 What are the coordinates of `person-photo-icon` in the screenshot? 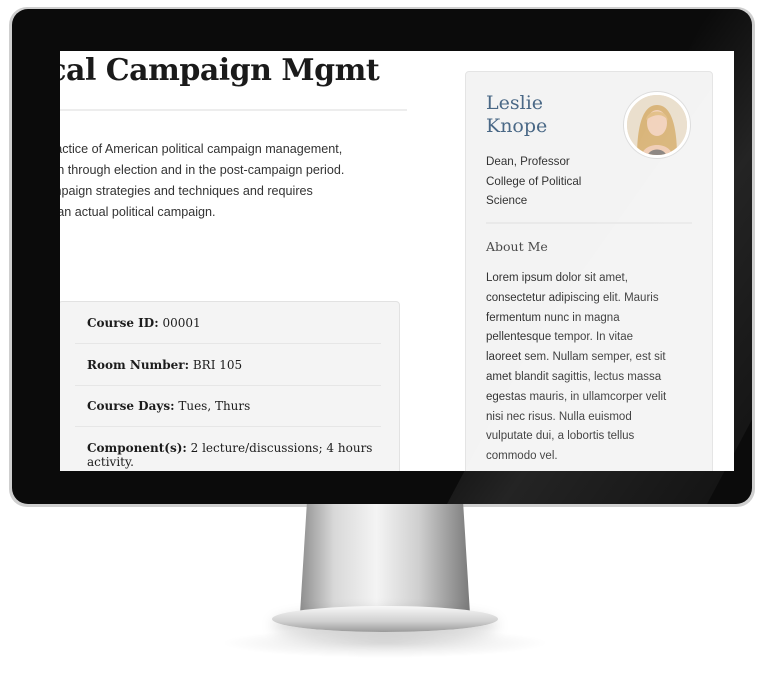 It's located at (657, 125).